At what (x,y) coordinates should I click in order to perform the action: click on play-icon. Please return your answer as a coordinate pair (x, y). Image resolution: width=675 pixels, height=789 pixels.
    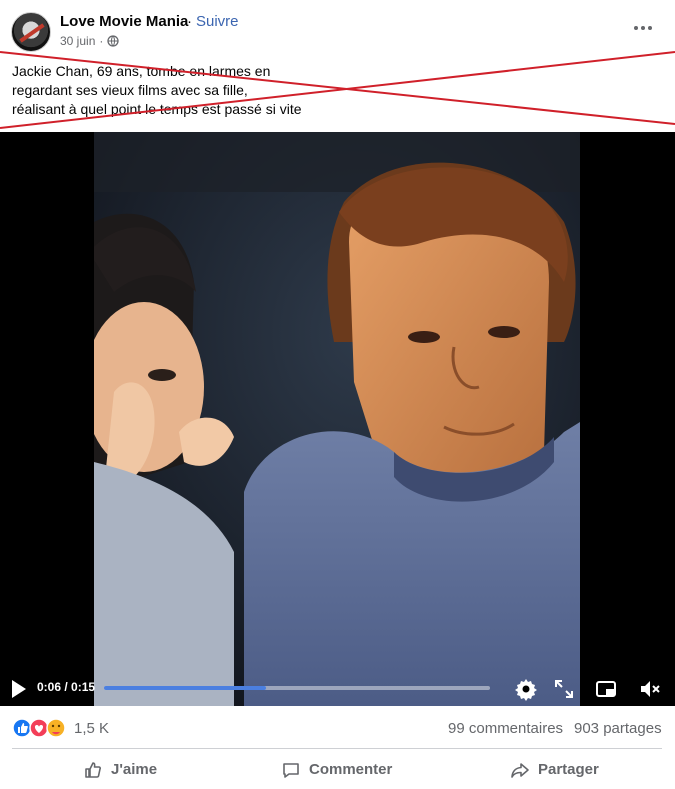
    Looking at the image, I should click on (19, 689).